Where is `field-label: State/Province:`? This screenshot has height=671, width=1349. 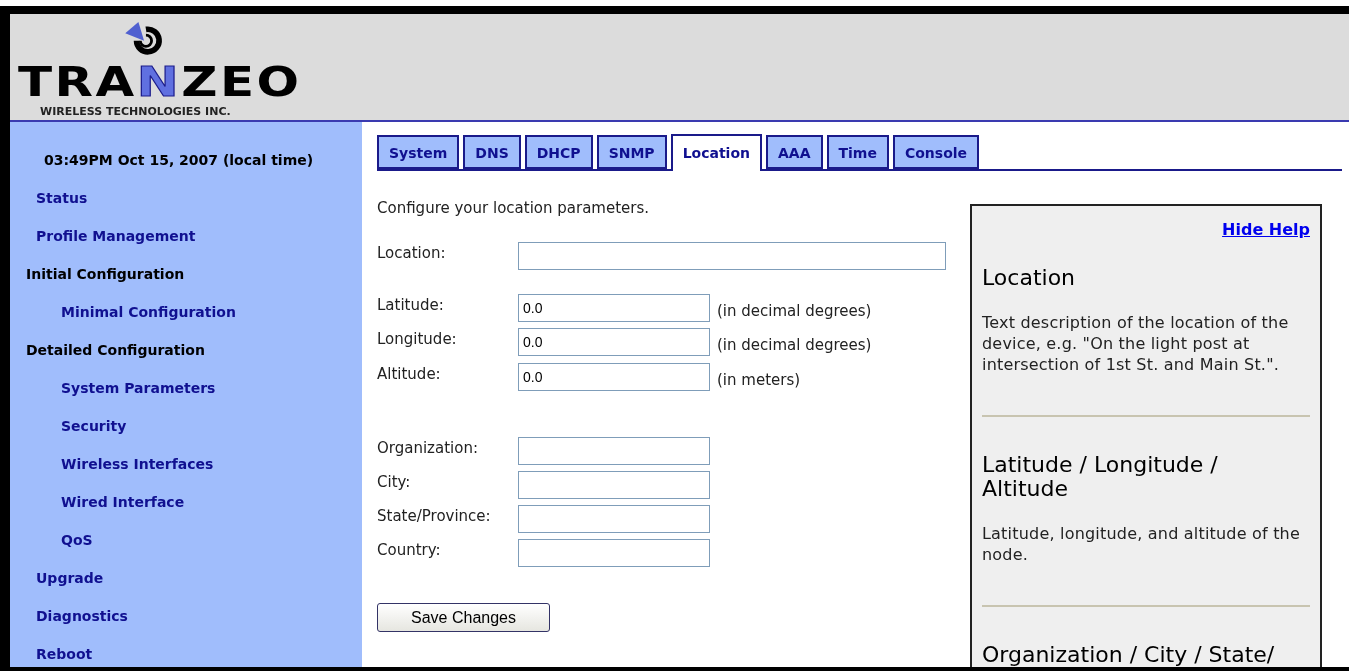 field-label: State/Province: is located at coordinates (434, 516).